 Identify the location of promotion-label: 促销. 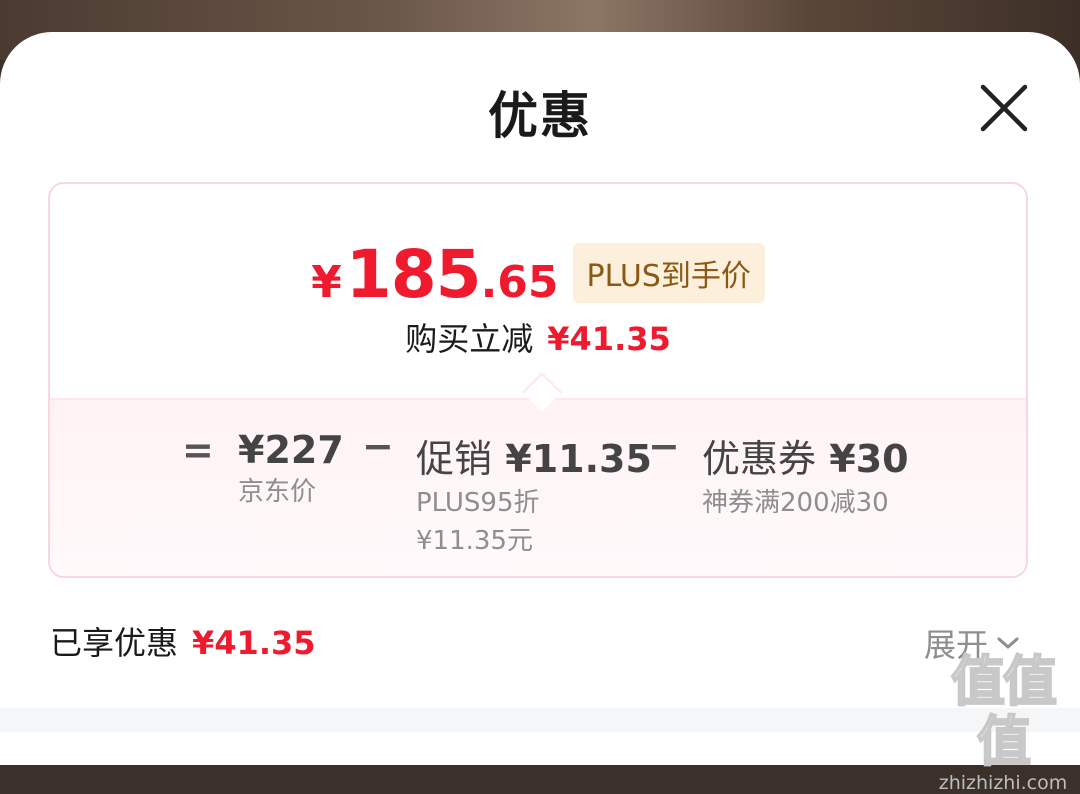
(454, 459).